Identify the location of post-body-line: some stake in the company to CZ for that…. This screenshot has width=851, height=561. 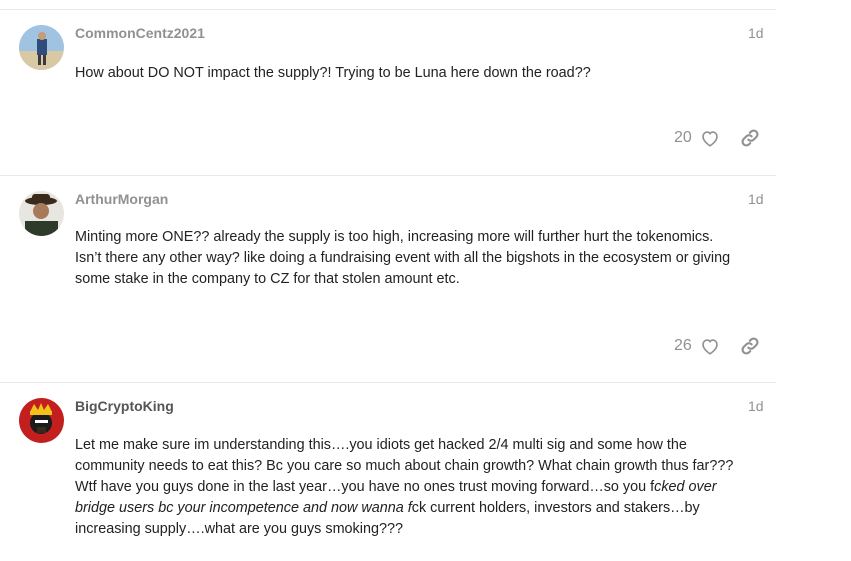
(267, 279).